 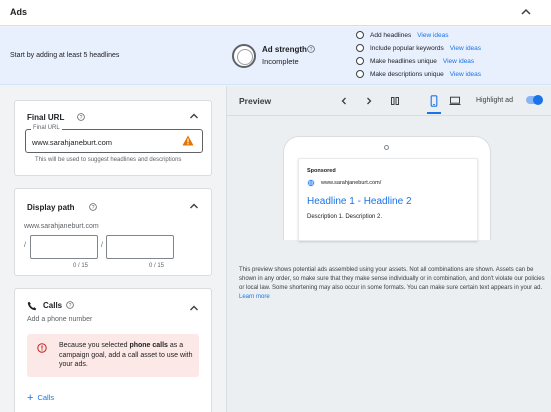 I want to click on calls-title: Calls, so click(x=53, y=305).